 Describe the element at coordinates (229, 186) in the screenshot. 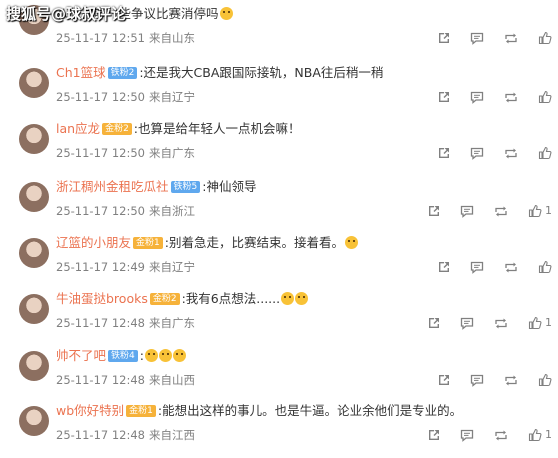

I see `comment-text: :神仙领导` at that location.